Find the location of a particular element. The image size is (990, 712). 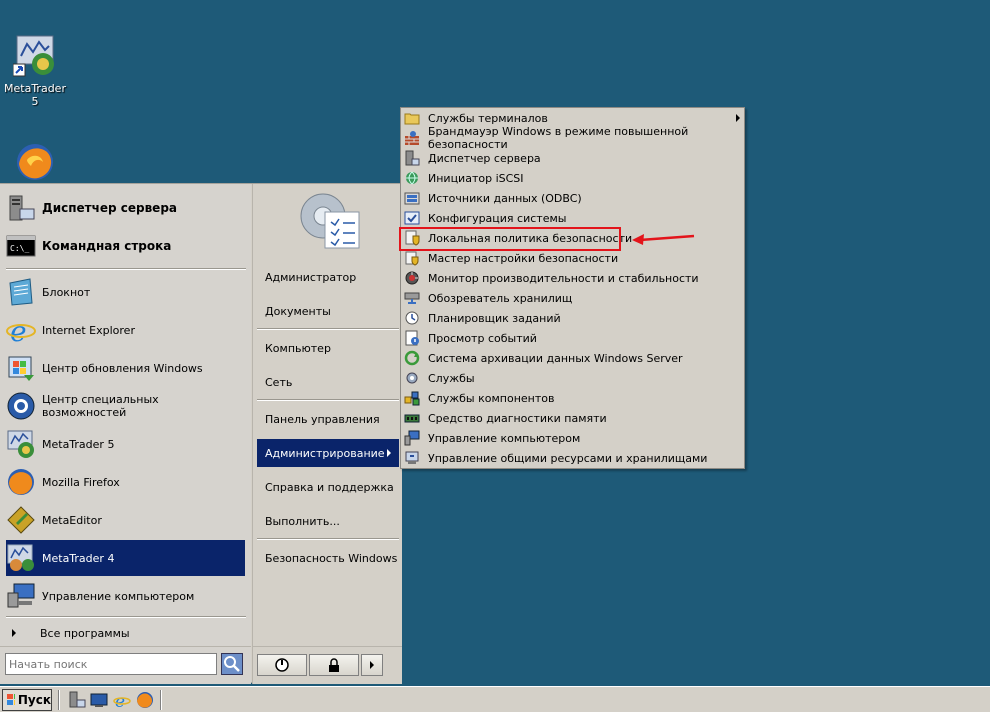

windows-update-icon is located at coordinates (21, 368).